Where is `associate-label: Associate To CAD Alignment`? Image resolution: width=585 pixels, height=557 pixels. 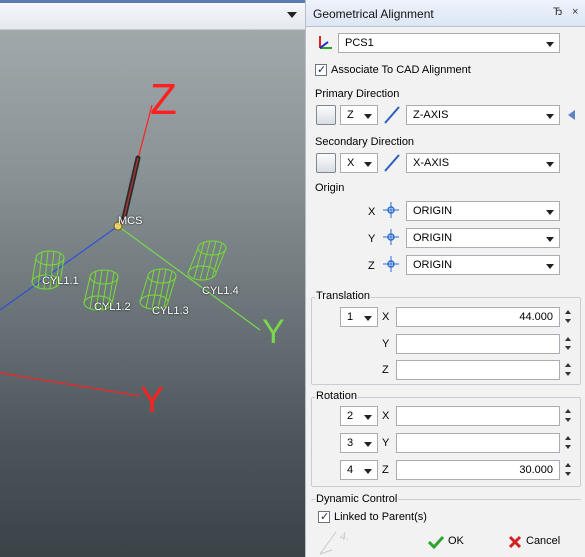 associate-label: Associate To CAD Alignment is located at coordinates (401, 70).